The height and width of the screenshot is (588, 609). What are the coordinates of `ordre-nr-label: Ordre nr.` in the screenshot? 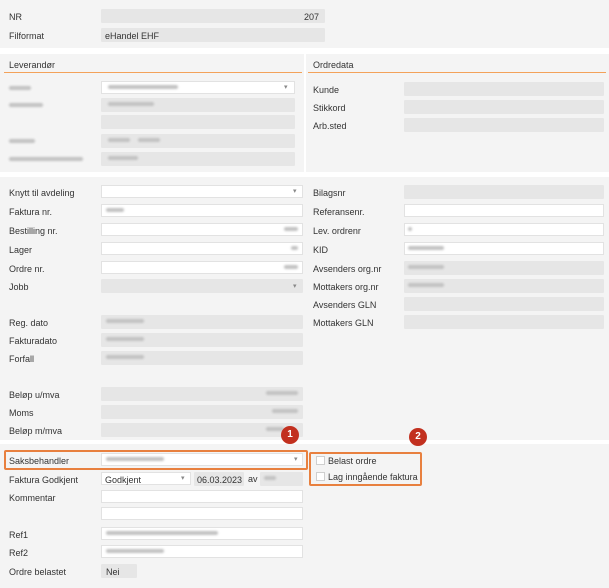 It's located at (27, 269).